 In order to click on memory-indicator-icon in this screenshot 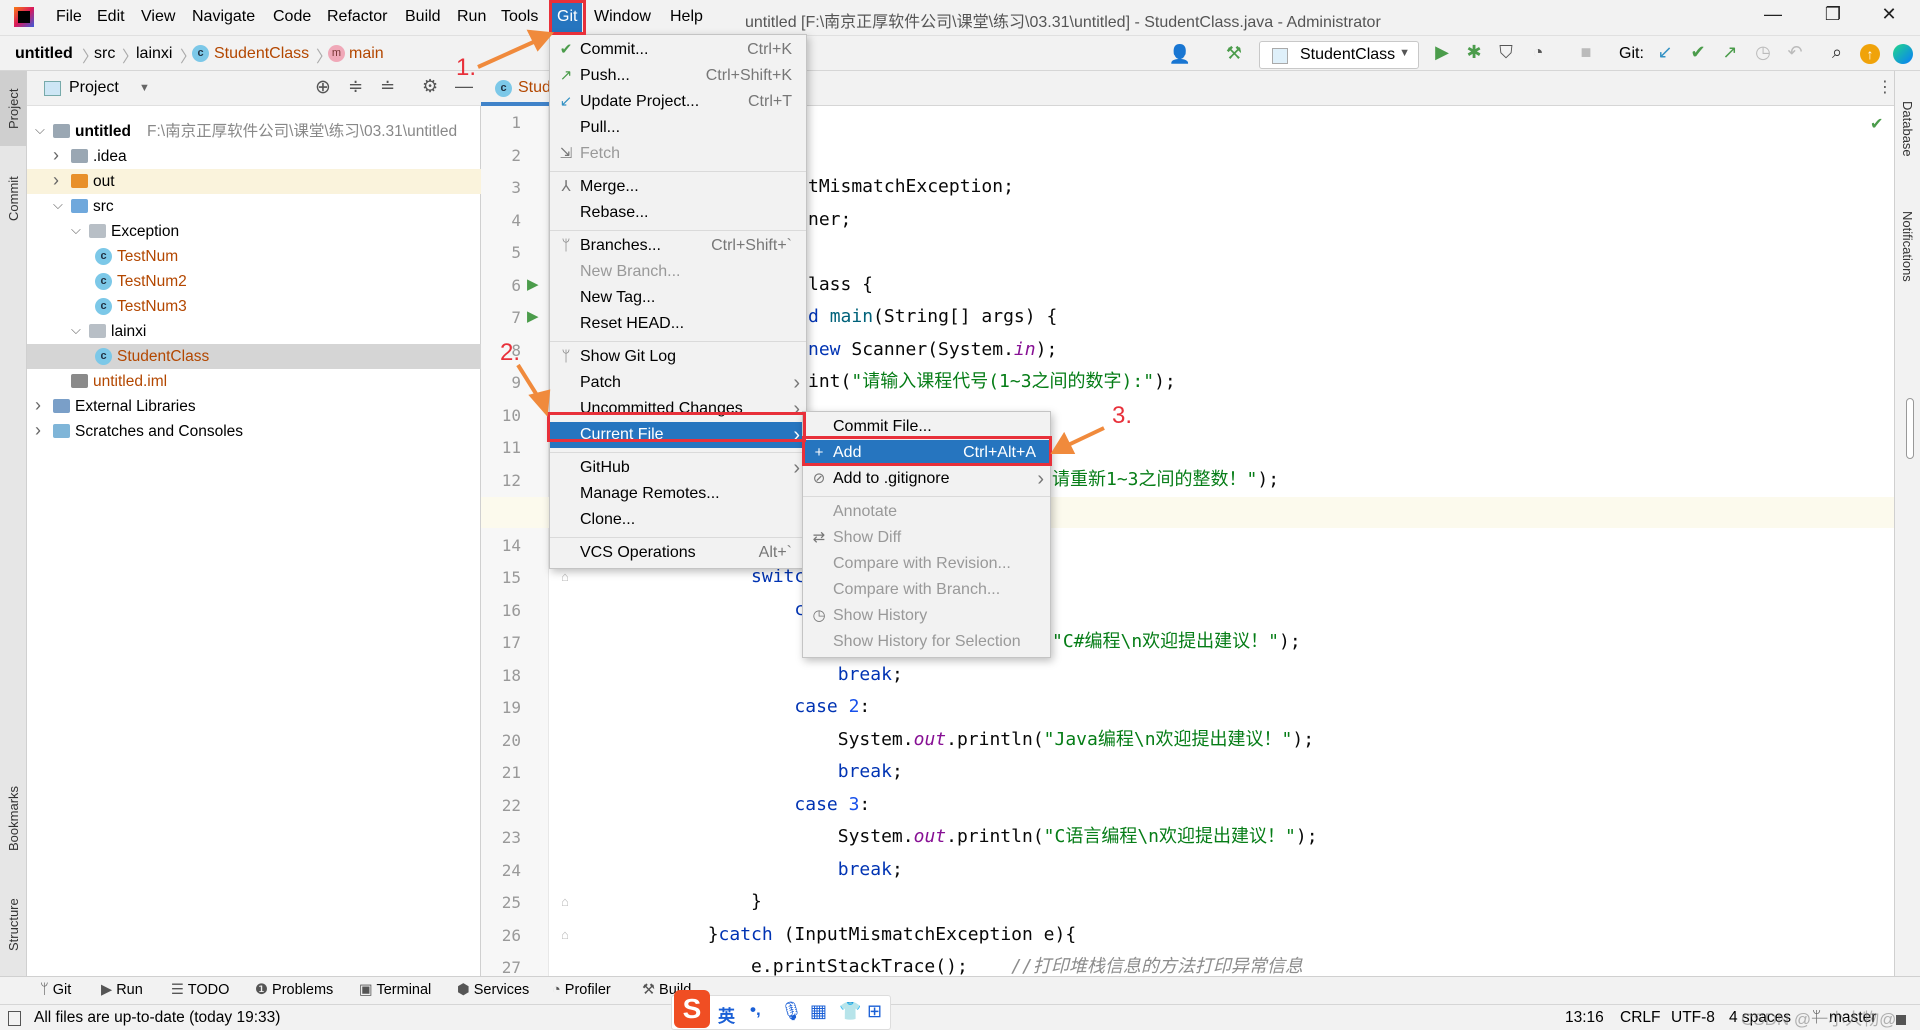, I will do `click(1901, 1020)`.